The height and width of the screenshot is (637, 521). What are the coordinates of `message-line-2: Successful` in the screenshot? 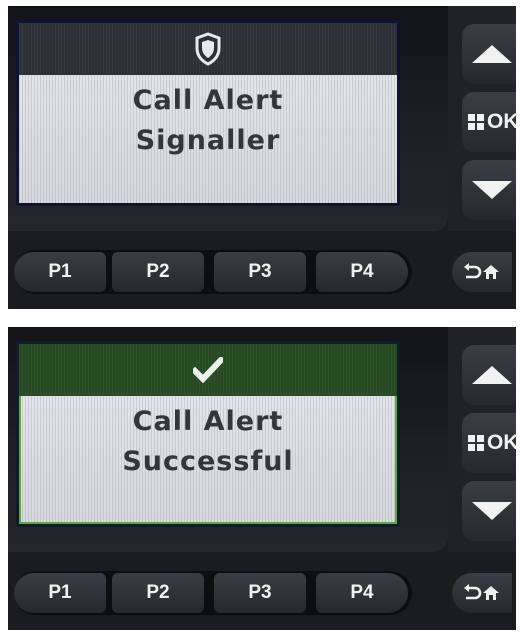 It's located at (208, 461).